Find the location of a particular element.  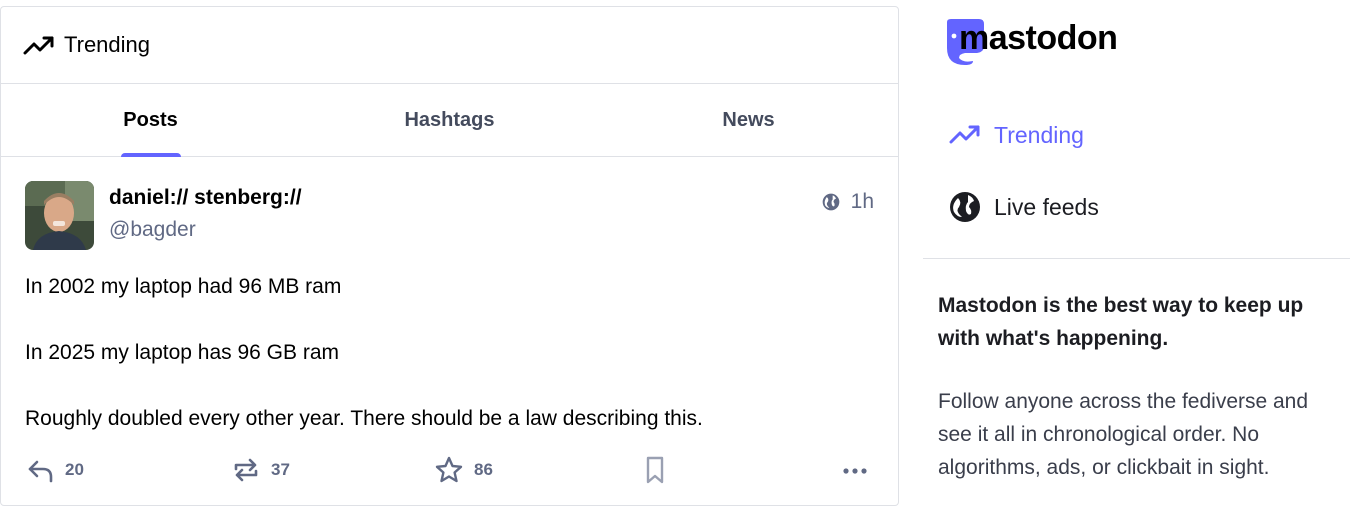

reply-icon is located at coordinates (40, 471).